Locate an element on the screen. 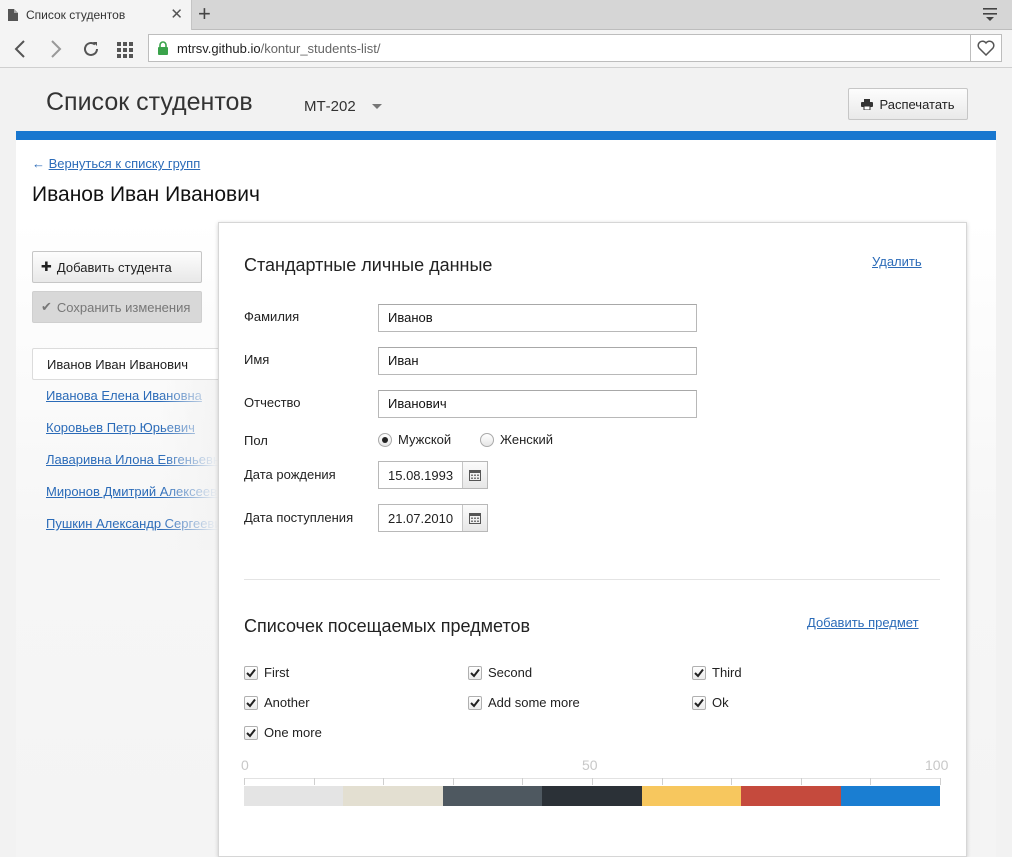 The image size is (1012, 857). subjects-title: Списочек посещаемых предметов is located at coordinates (387, 626).